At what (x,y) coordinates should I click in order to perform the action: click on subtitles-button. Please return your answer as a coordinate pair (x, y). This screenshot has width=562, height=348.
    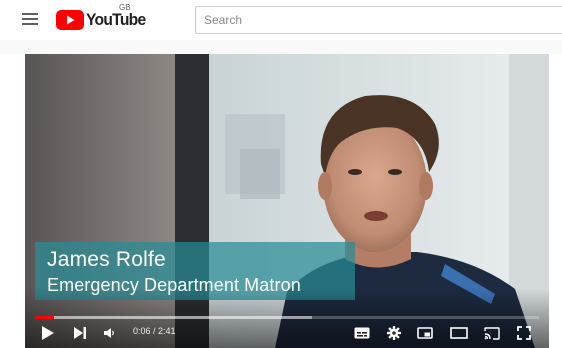
    Looking at the image, I should click on (362, 333).